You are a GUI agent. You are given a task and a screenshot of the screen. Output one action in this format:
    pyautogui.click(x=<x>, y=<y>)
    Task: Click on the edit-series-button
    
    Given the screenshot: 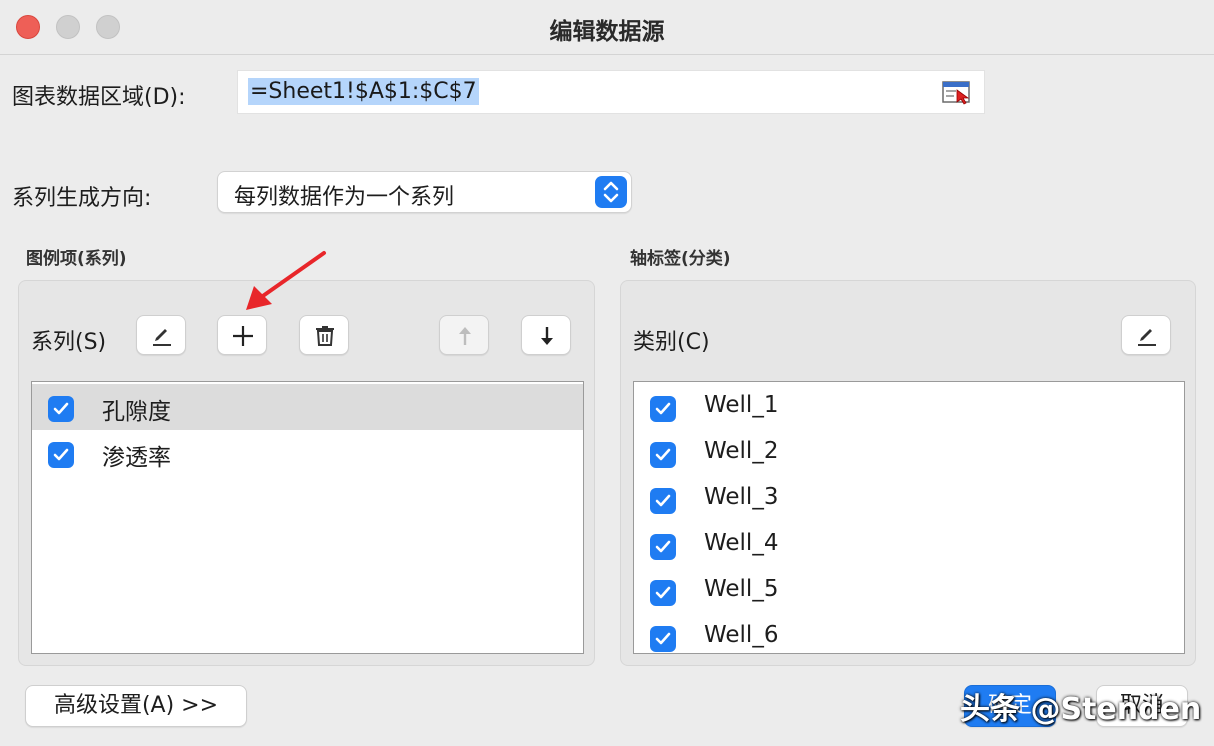 What is the action you would take?
    pyautogui.click(x=161, y=335)
    